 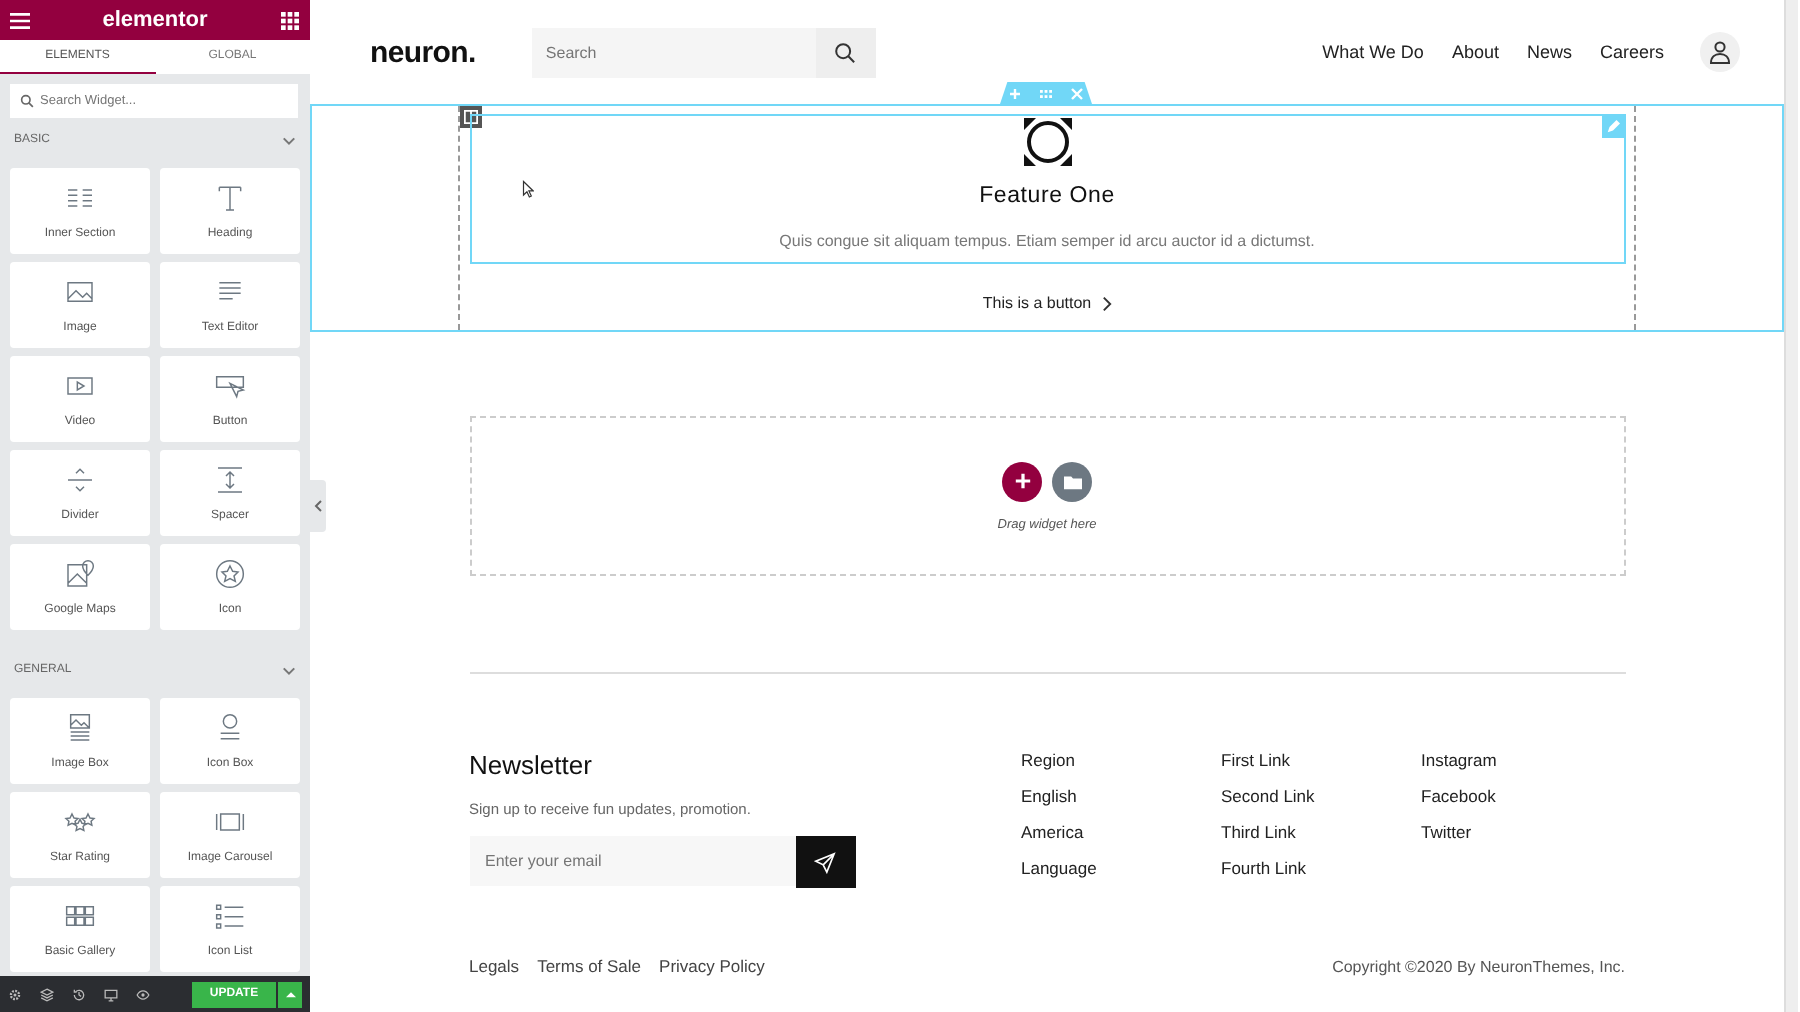 I want to click on footer-link: Language, so click(x=1121, y=869).